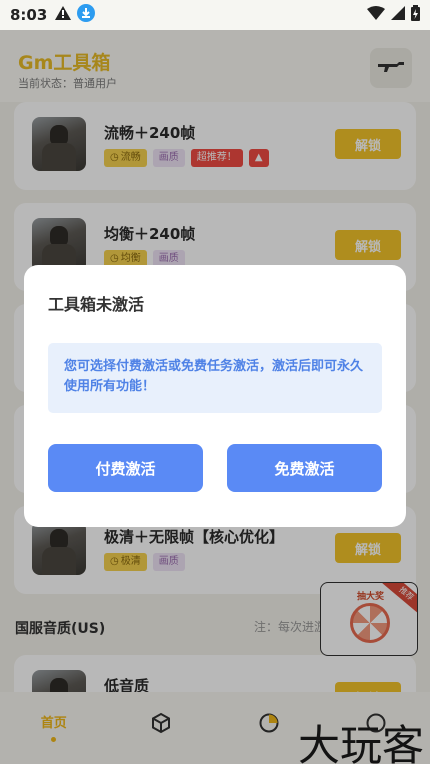  I want to click on warning-icon, so click(63, 15).